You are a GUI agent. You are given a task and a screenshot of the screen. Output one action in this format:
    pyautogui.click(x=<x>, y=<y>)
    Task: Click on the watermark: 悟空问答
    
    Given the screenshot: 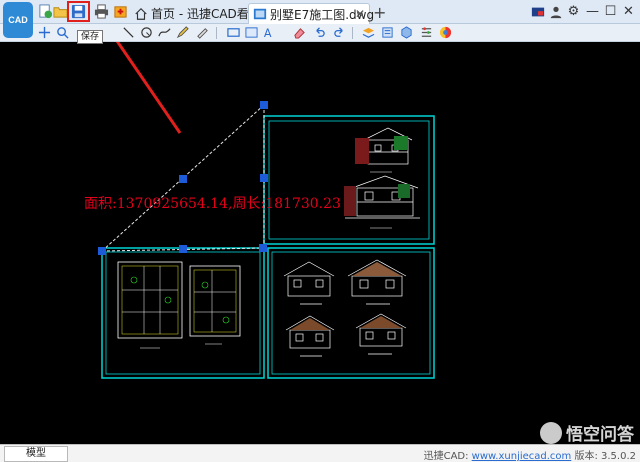 What is the action you would take?
    pyautogui.click(x=587, y=432)
    